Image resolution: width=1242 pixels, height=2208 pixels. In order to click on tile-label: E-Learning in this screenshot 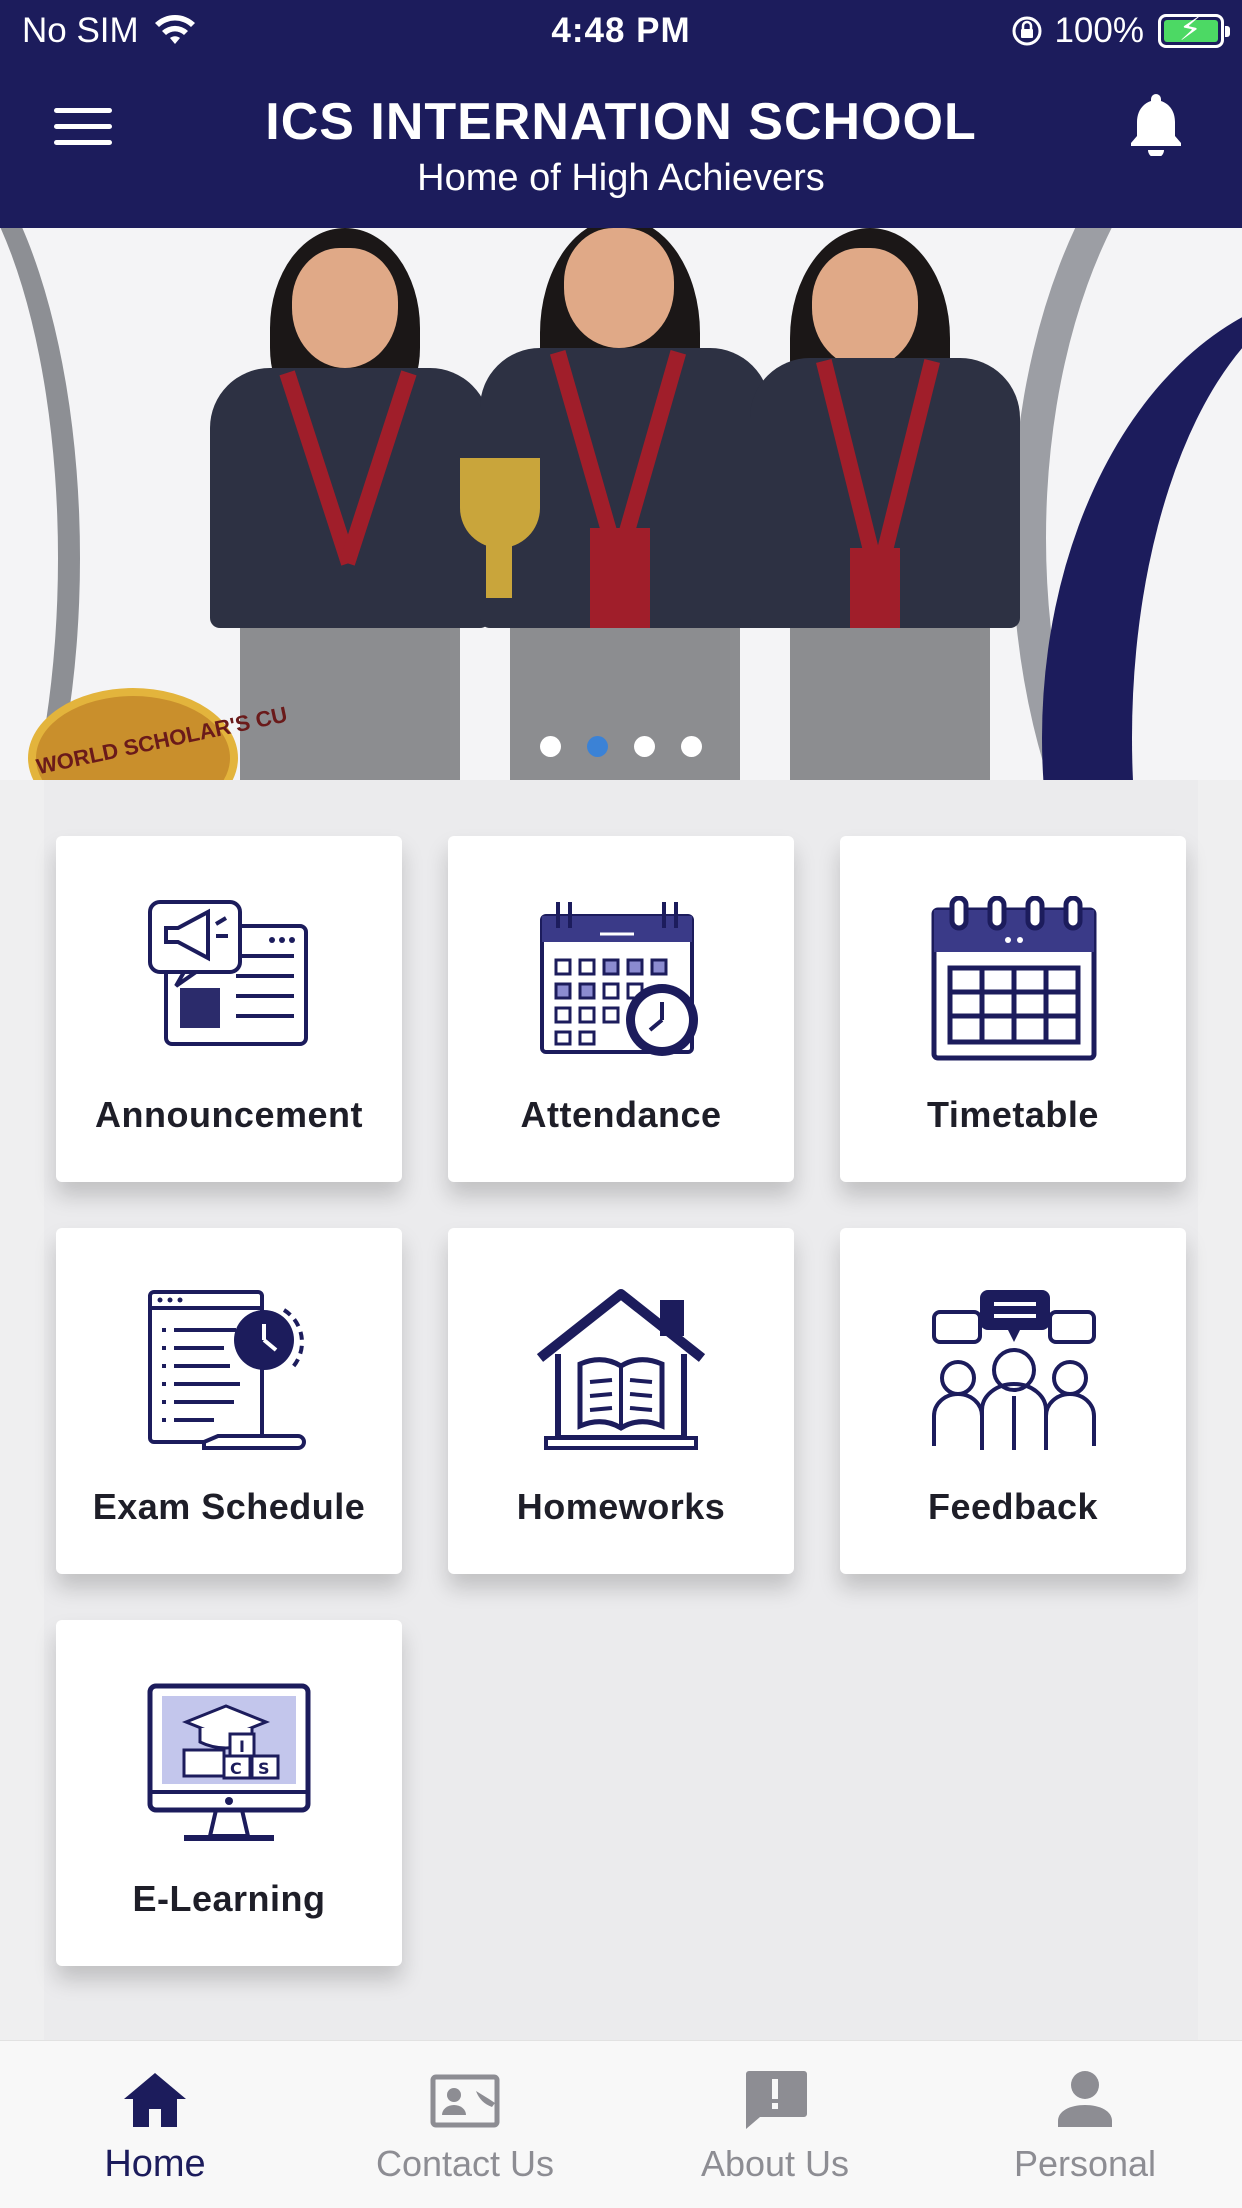, I will do `click(229, 1898)`.